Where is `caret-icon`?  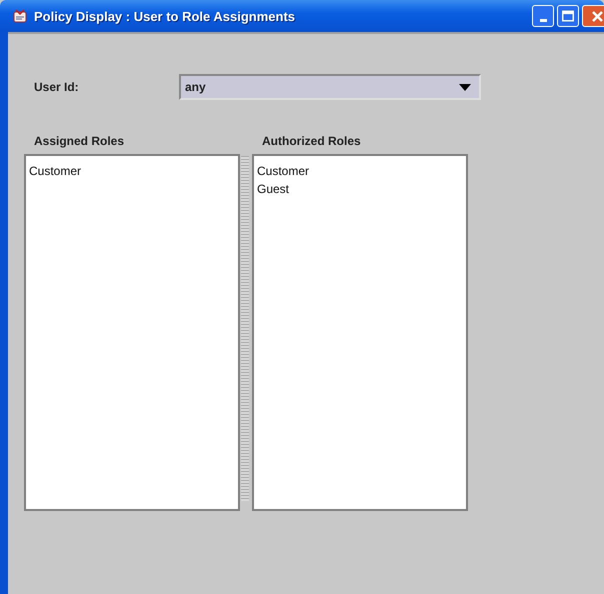
caret-icon is located at coordinates (465, 87).